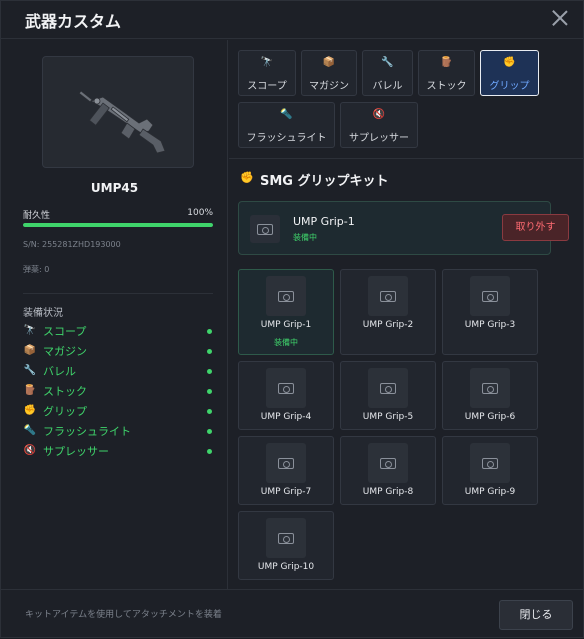 This screenshot has width=584, height=639. I want to click on tab-label: フラッシュライト, so click(286, 138).